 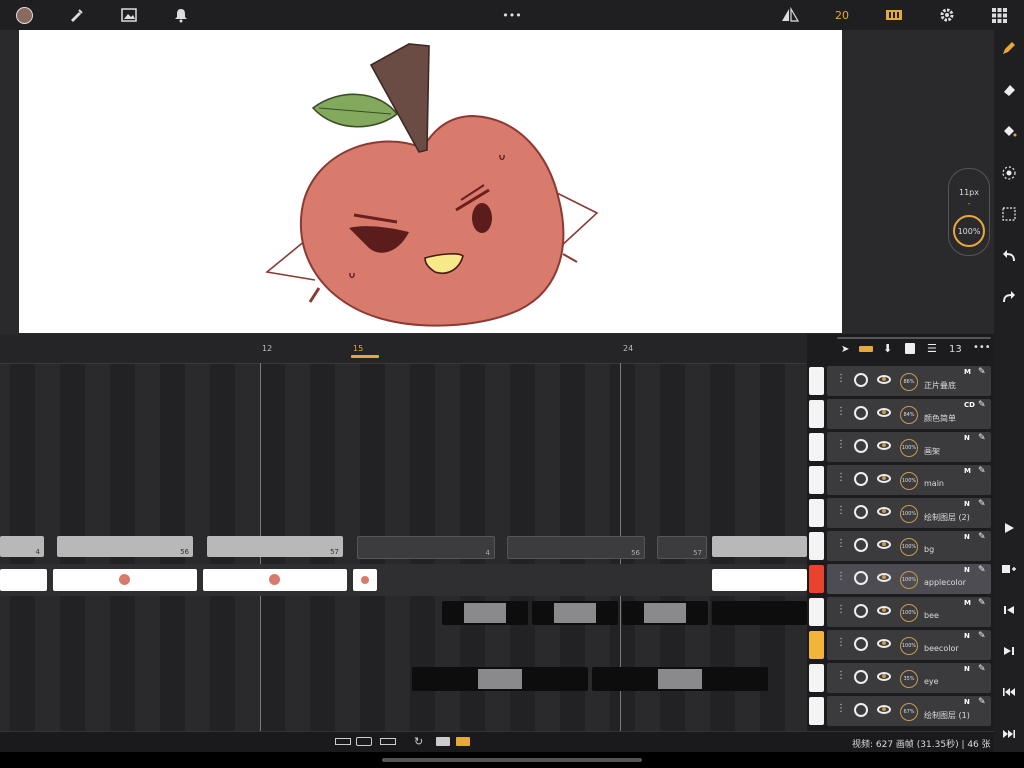 I want to click on smudge-tool-button, so click(x=1009, y=173).